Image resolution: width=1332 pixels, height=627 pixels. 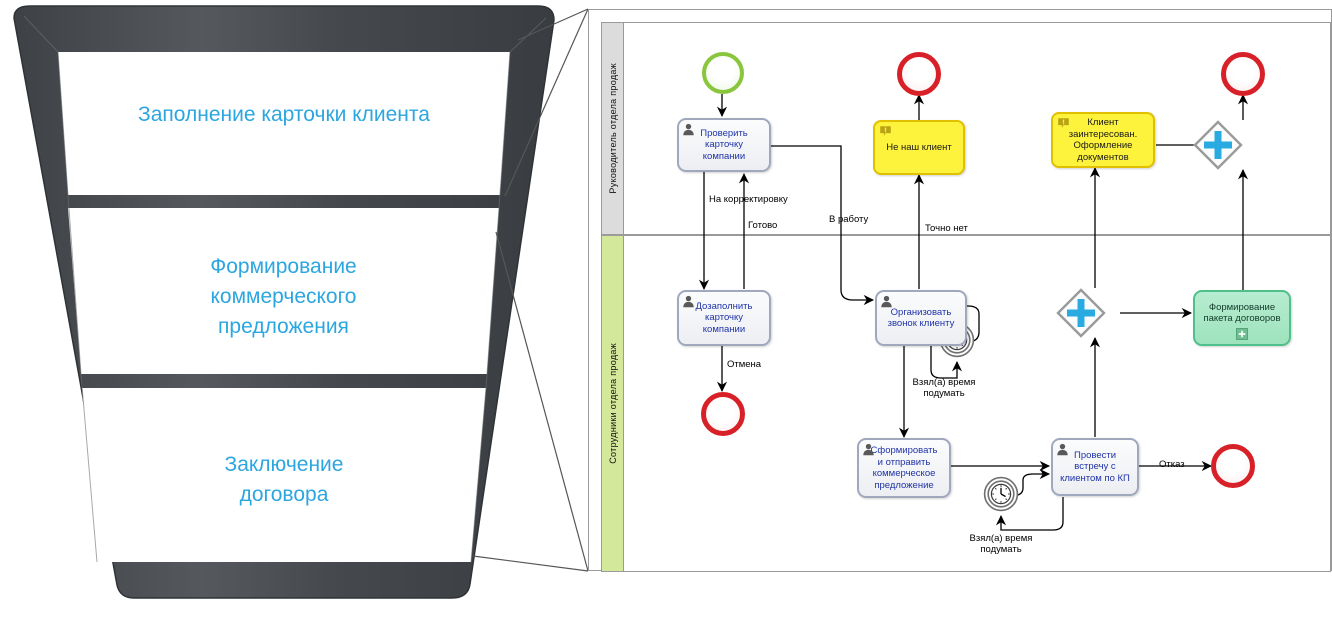 What do you see at coordinates (1081, 313) in the screenshot?
I see `bpmn-parallel-gateway-split` at bounding box center [1081, 313].